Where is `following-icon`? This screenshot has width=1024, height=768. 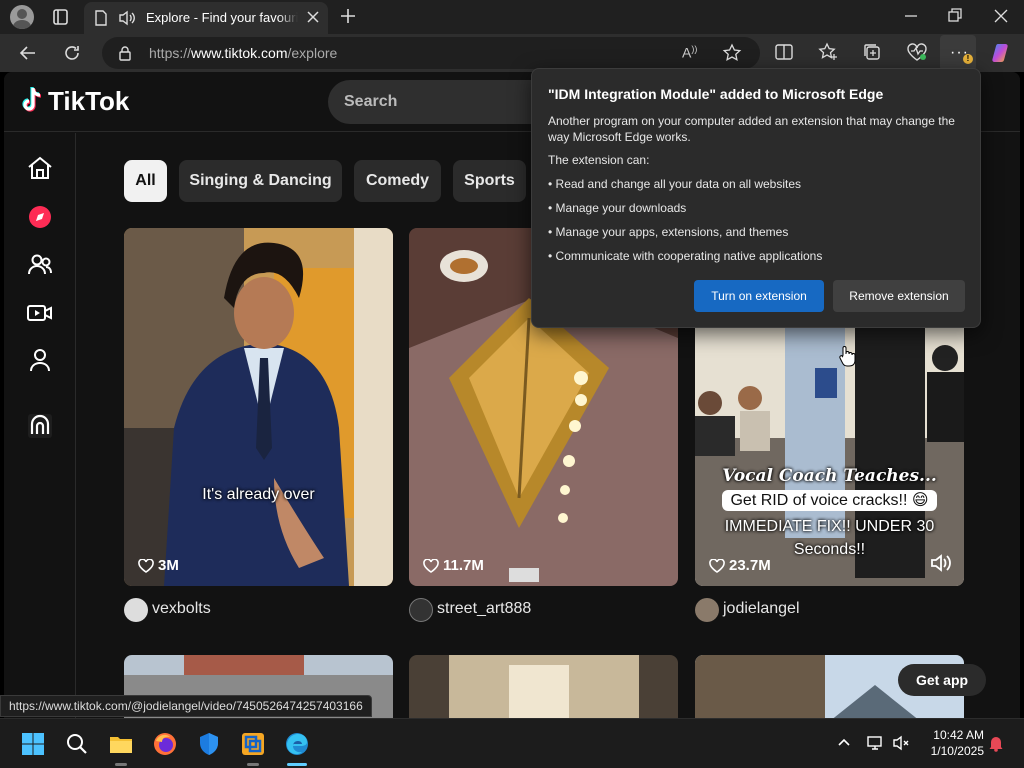 following-icon is located at coordinates (40, 265).